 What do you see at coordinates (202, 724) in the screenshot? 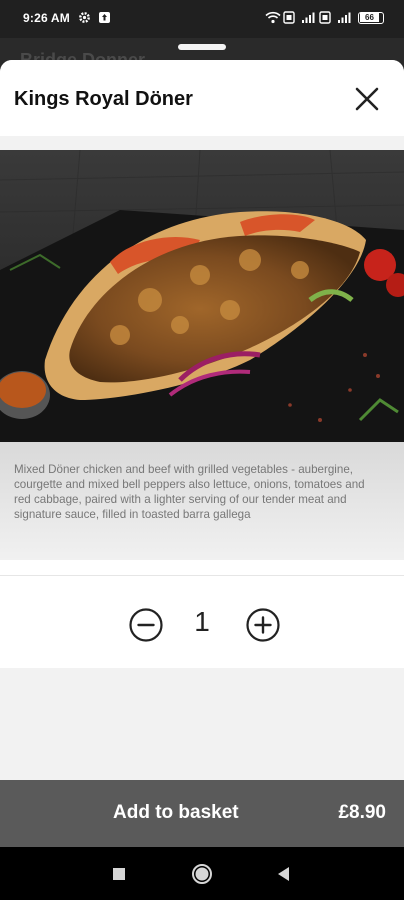
I see `sheet-spacer` at bounding box center [202, 724].